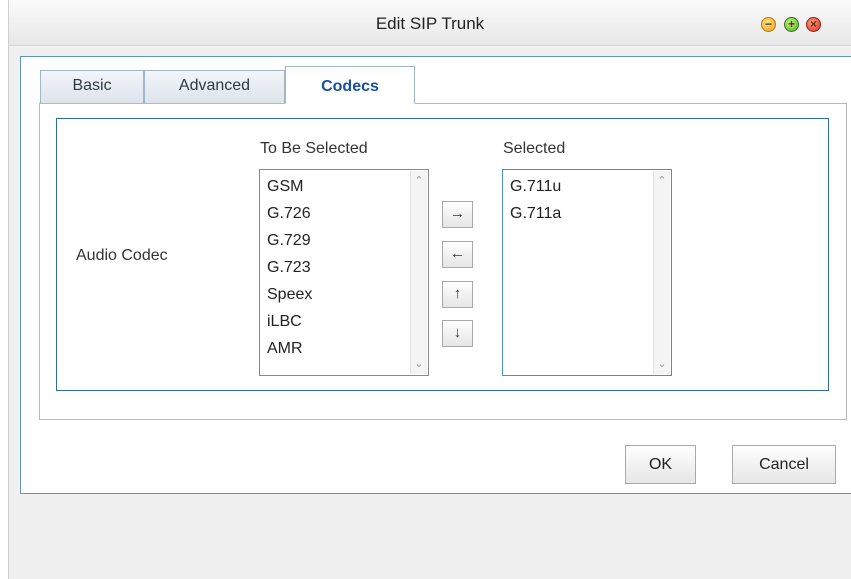  Describe the element at coordinates (535, 213) in the screenshot. I see `list-item-g711a: G.711a` at that location.